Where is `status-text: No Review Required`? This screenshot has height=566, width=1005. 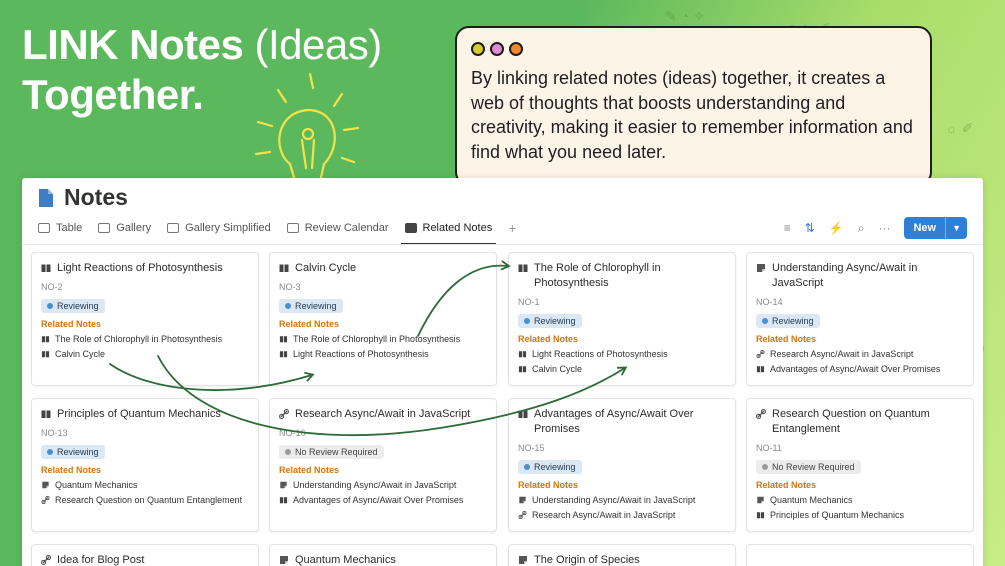 status-text: No Review Required is located at coordinates (813, 467).